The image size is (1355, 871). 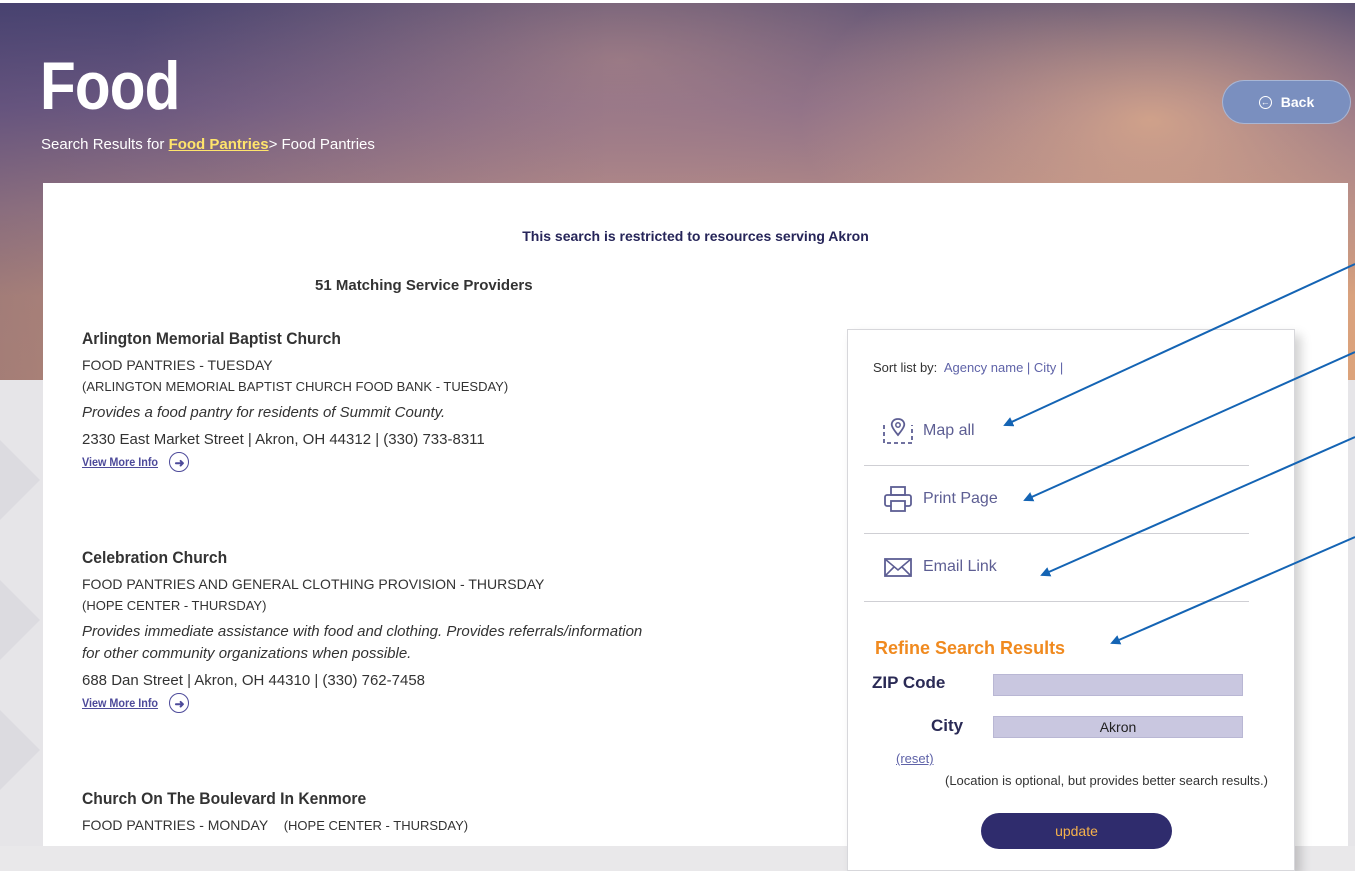 I want to click on result-name: Arlington Memorial Baptist Church, so click(x=413, y=339).